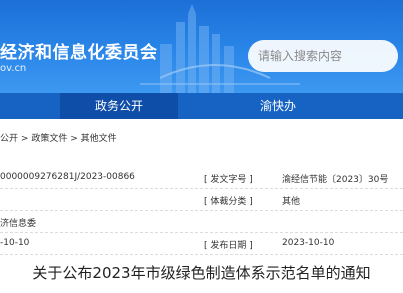 The height and width of the screenshot is (293, 403). Describe the element at coordinates (323, 56) in the screenshot. I see `search-input` at that location.